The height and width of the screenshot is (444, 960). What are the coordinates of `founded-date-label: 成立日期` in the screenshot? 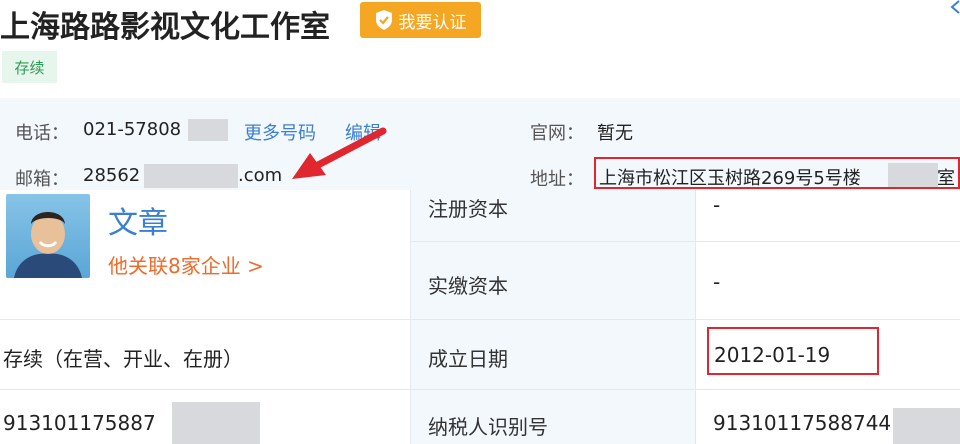 It's located at (468, 359).